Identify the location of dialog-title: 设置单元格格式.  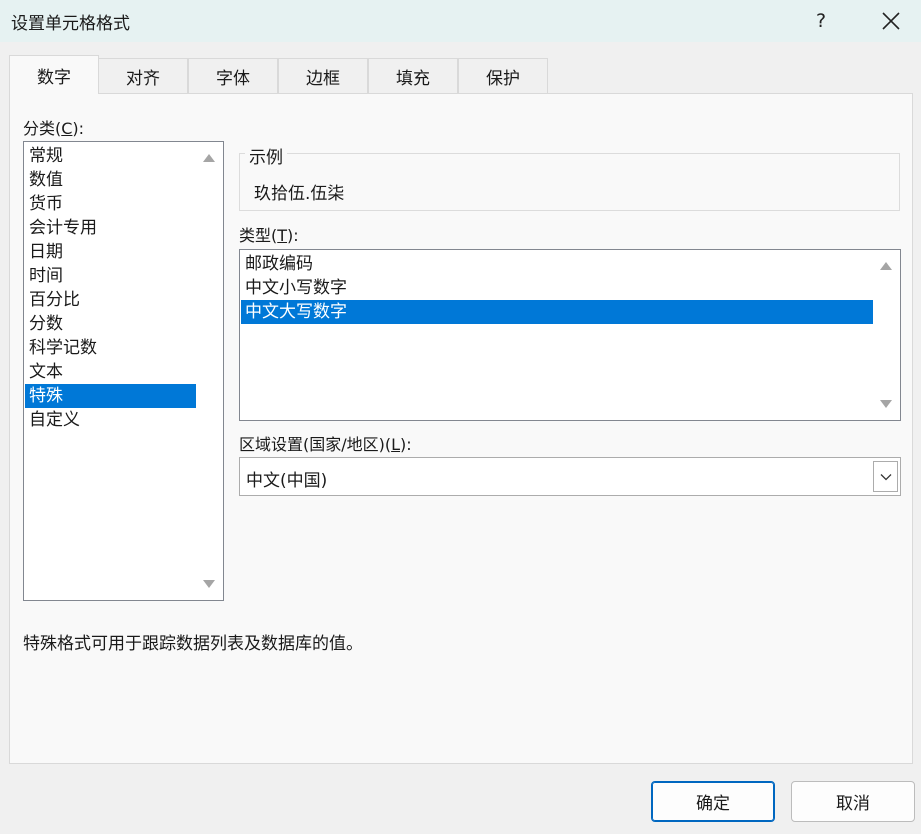
(70, 24).